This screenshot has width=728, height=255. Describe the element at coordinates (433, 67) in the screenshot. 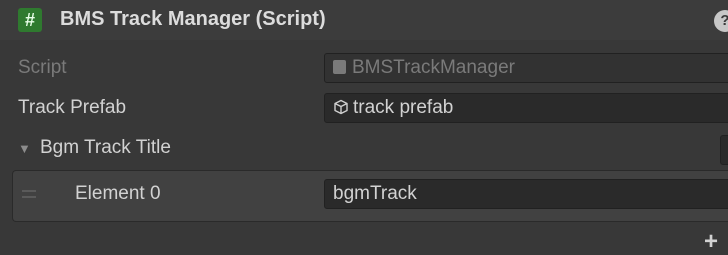

I see `script-value: BMSTrackManager` at that location.